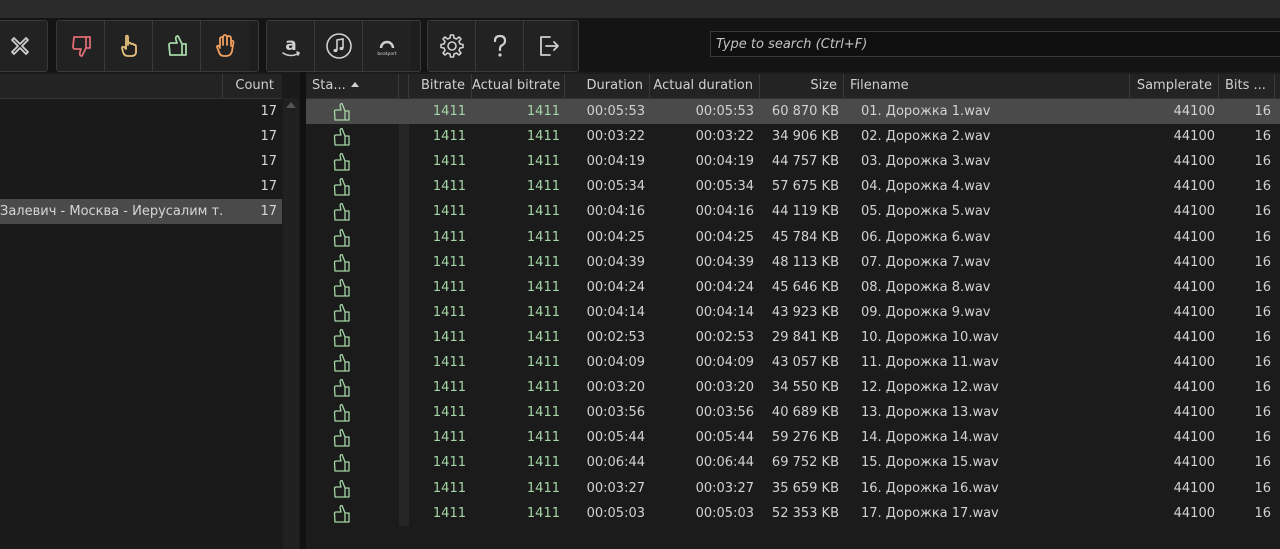  I want to click on actual-duration-cell: 00:03:20, so click(724, 388).